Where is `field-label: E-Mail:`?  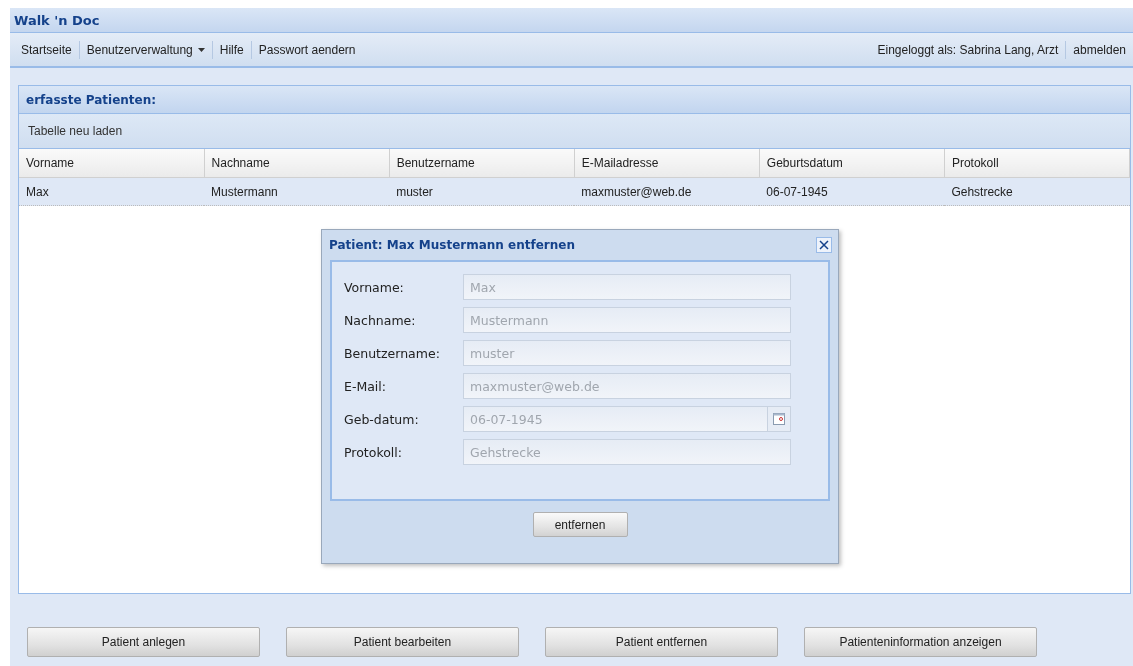 field-label: E-Mail: is located at coordinates (365, 386).